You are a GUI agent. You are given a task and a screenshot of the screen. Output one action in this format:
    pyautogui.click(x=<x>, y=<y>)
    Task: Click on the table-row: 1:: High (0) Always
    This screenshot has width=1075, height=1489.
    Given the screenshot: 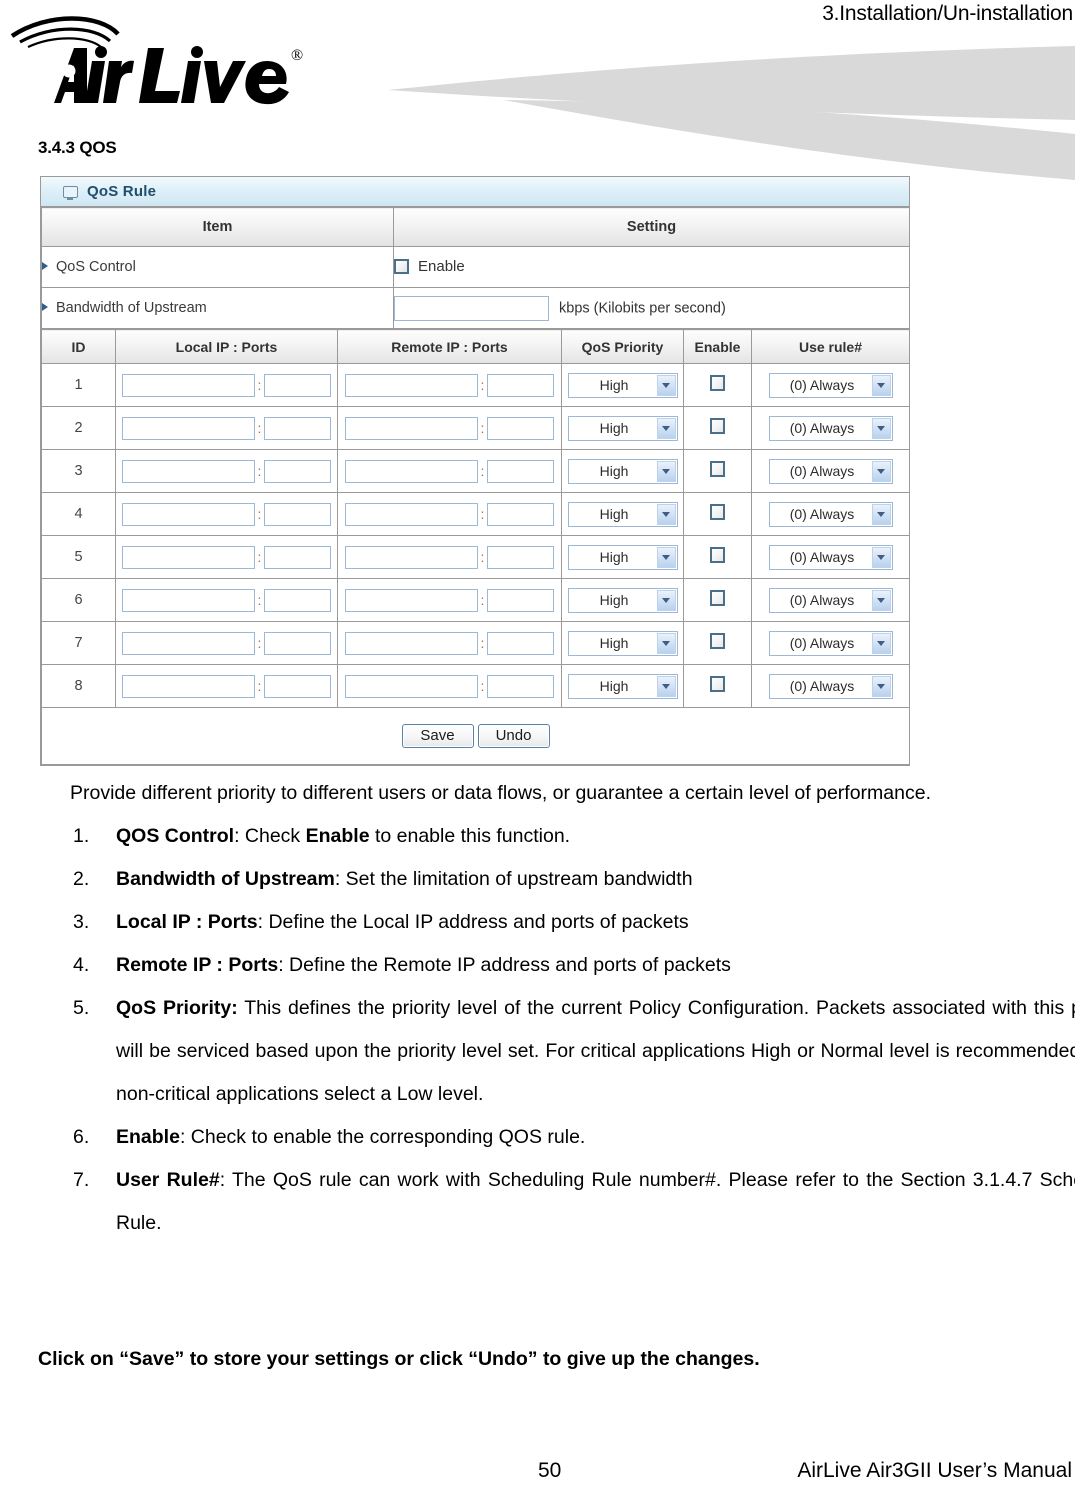 What is the action you would take?
    pyautogui.click(x=475, y=385)
    